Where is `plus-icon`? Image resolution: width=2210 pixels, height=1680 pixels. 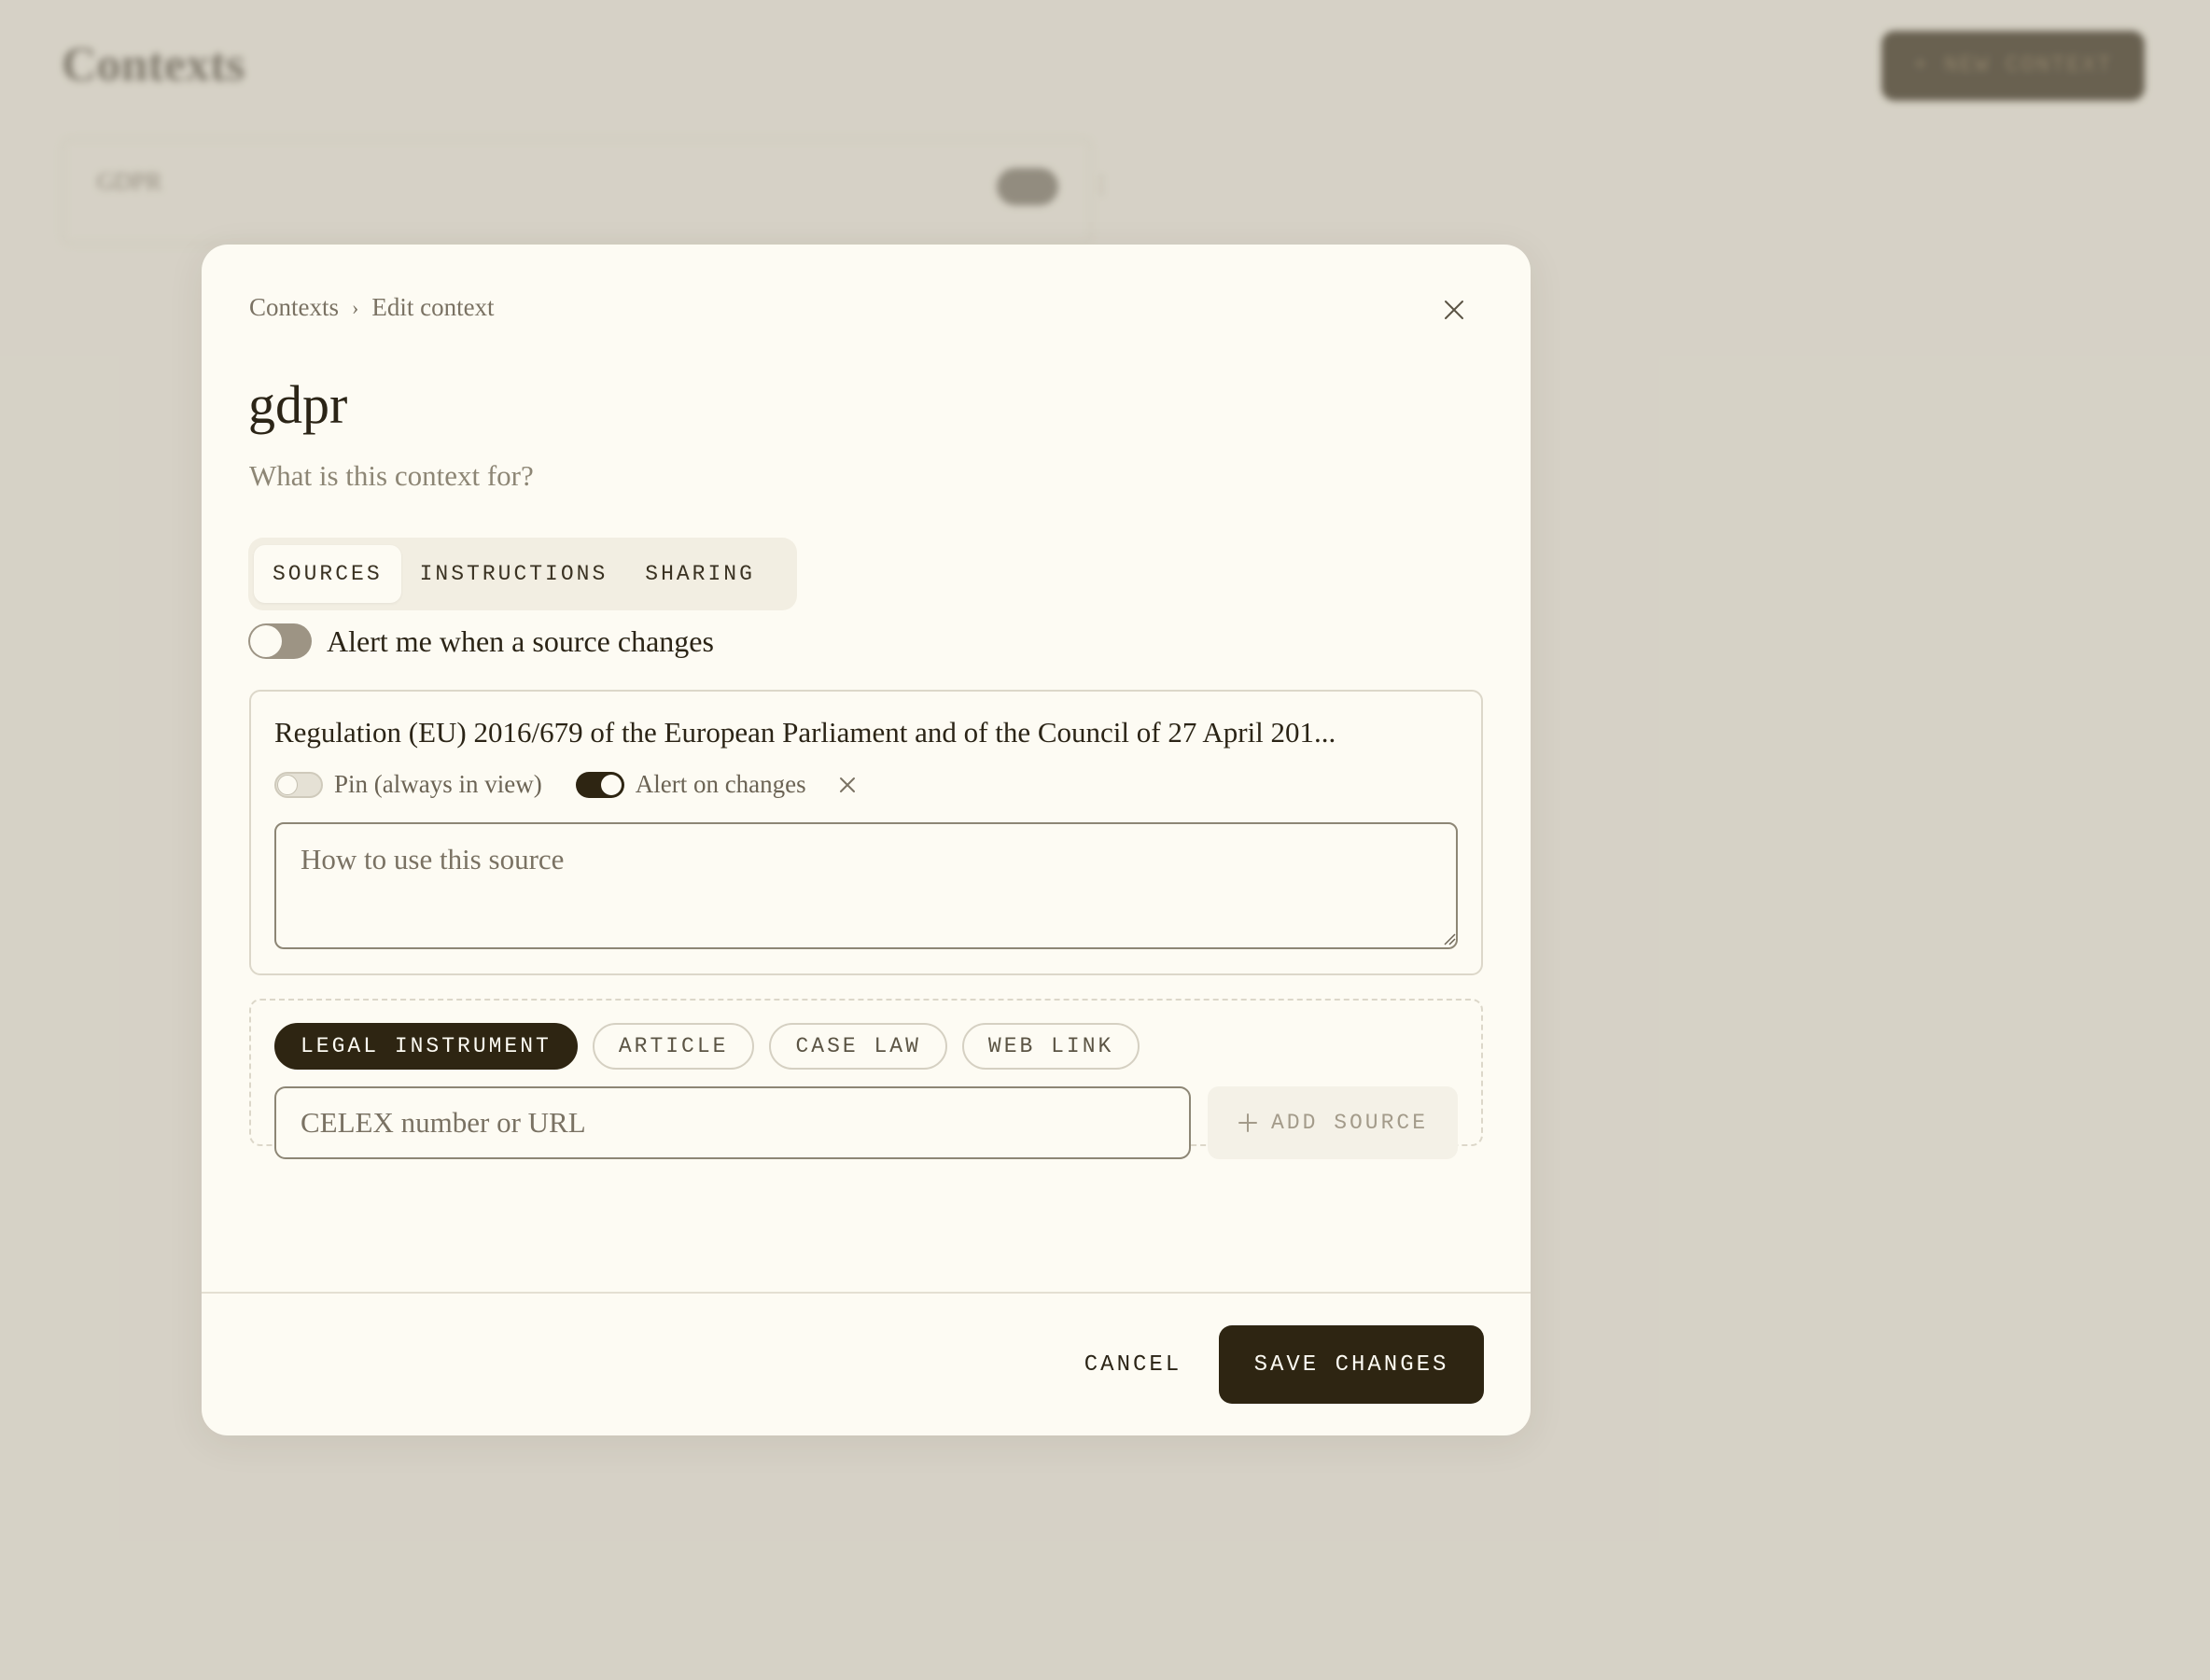
plus-icon is located at coordinates (1247, 1122).